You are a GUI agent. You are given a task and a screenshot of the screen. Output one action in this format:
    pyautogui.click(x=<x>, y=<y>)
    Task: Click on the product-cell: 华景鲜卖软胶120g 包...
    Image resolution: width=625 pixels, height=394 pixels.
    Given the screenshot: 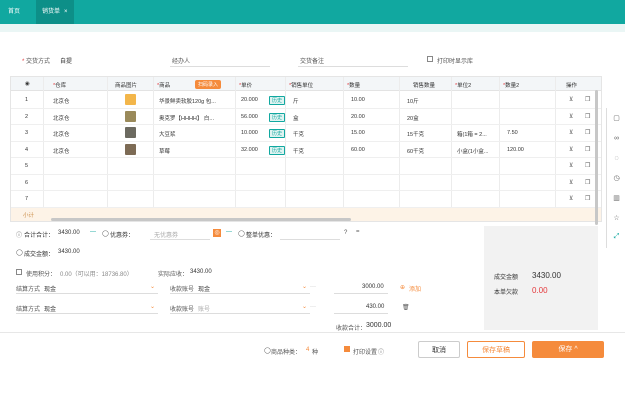 What is the action you would take?
    pyautogui.click(x=187, y=101)
    